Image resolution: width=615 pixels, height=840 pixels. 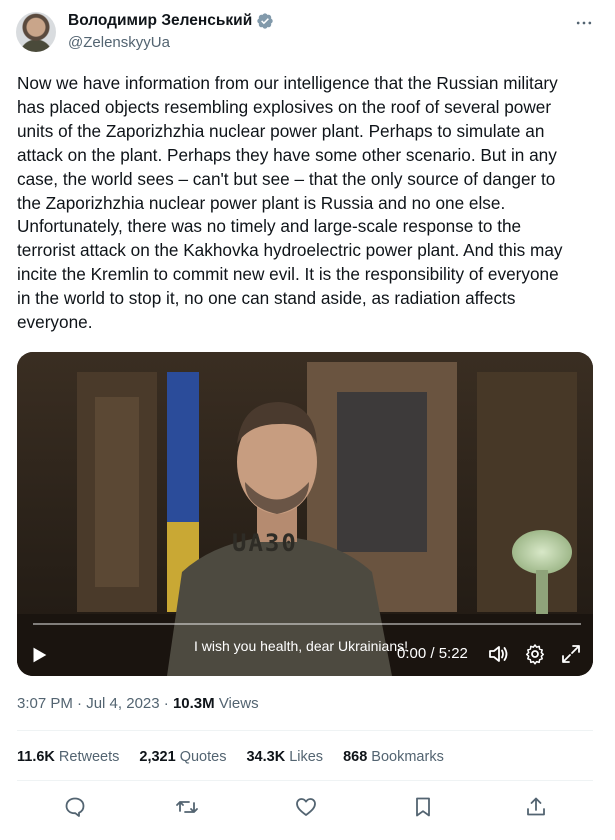 I want to click on author-name: Володимир Зеленський, so click(x=160, y=21).